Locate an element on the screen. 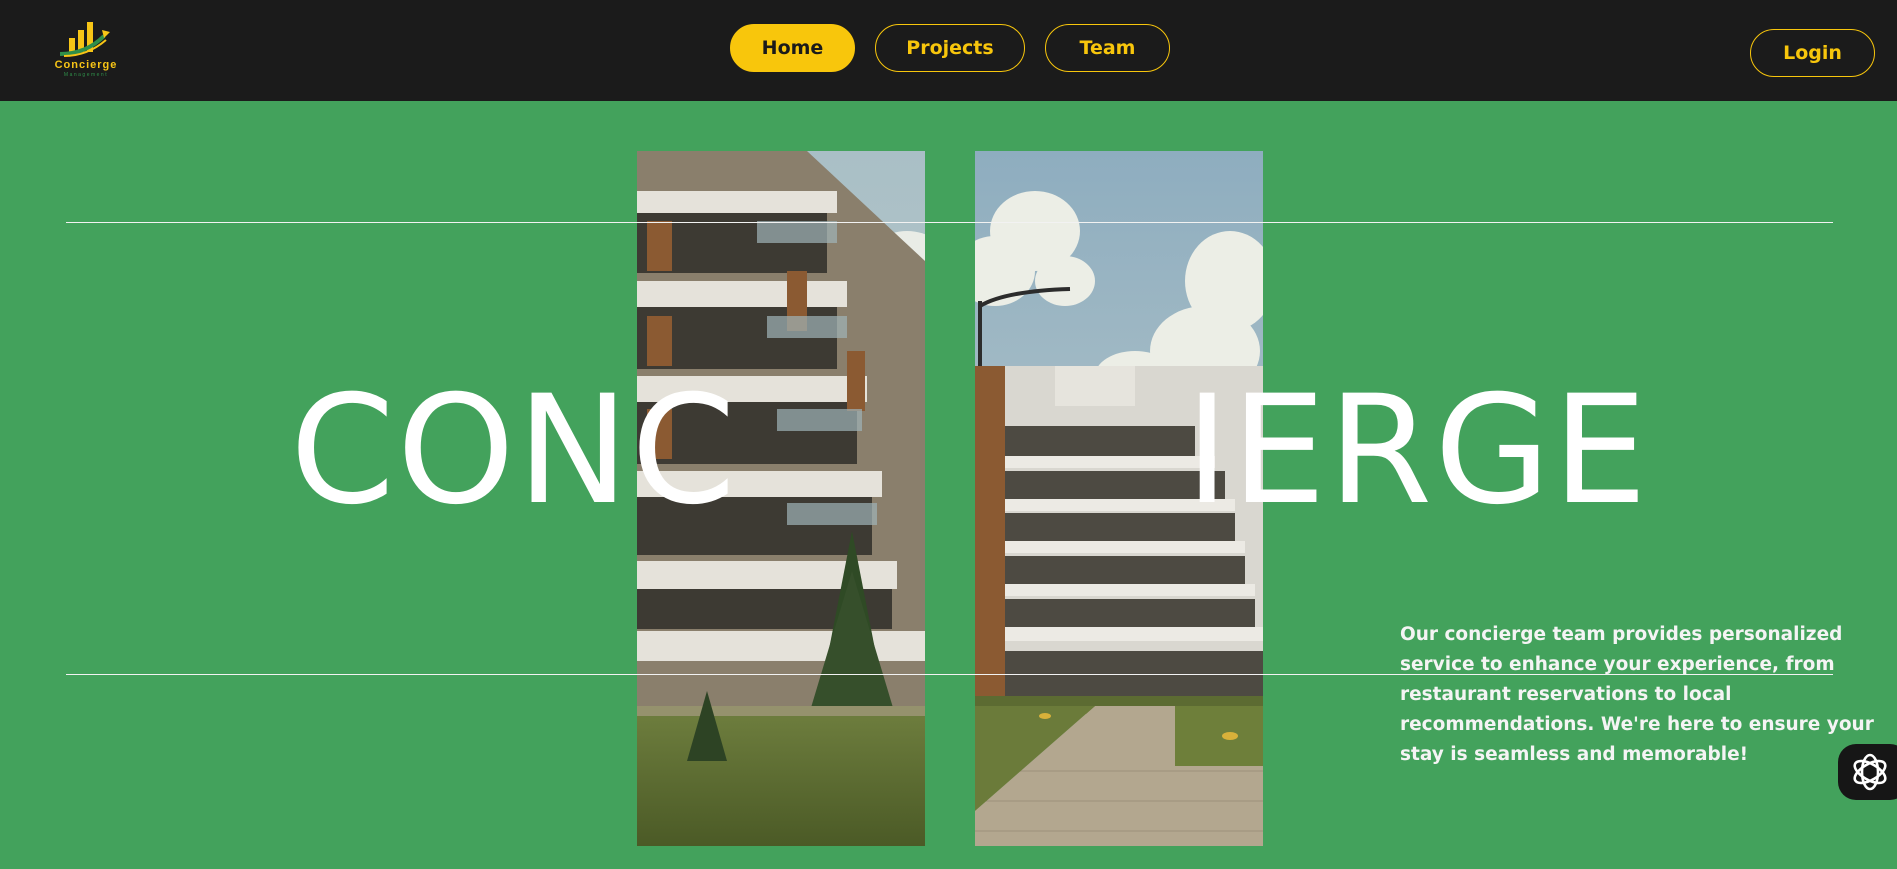  openai-knot-icon is located at coordinates (1870, 772).